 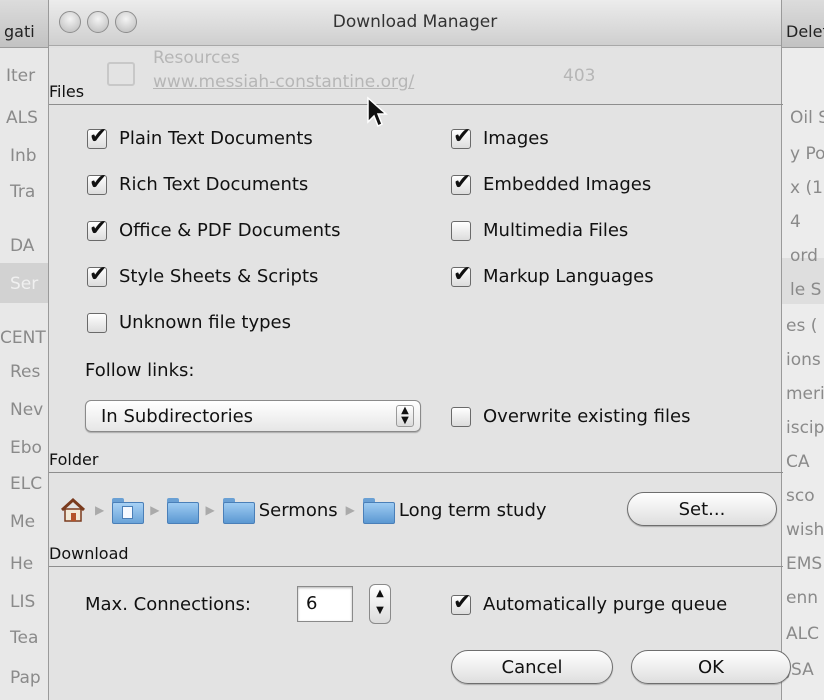 I want to click on background-item: Ser, so click(x=24, y=284).